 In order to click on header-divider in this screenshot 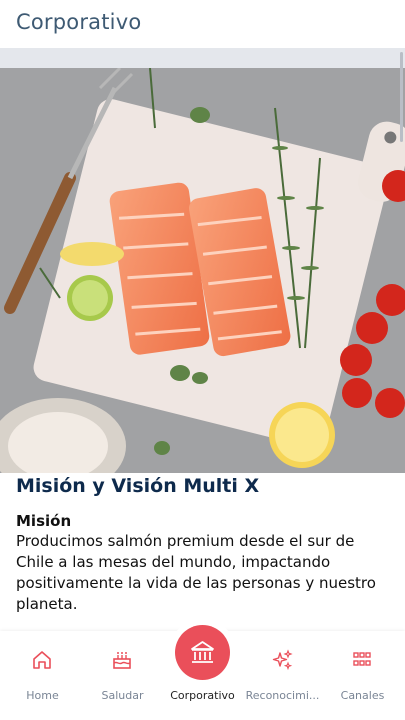, I will do `click(202, 58)`.